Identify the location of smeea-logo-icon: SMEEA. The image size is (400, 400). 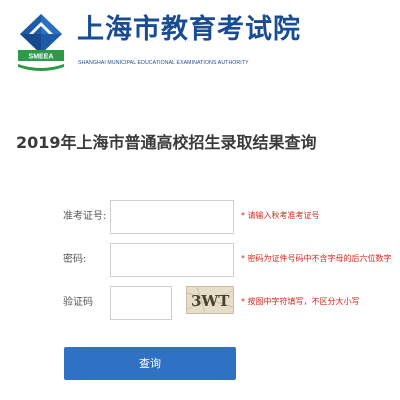
(41, 42).